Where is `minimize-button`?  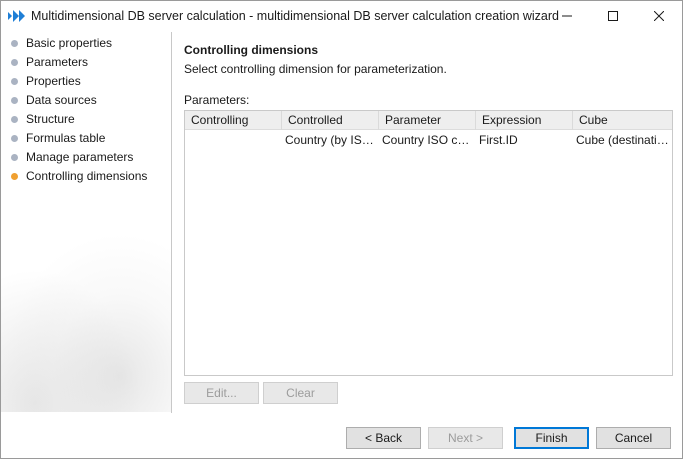
minimize-button is located at coordinates (567, 16).